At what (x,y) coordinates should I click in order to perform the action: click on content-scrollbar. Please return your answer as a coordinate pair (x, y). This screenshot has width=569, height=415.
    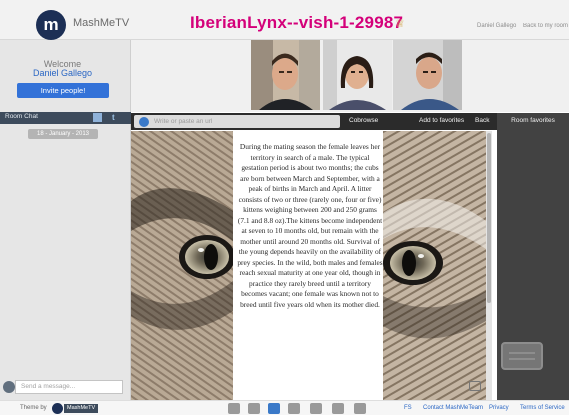
    Looking at the image, I should click on (489, 265).